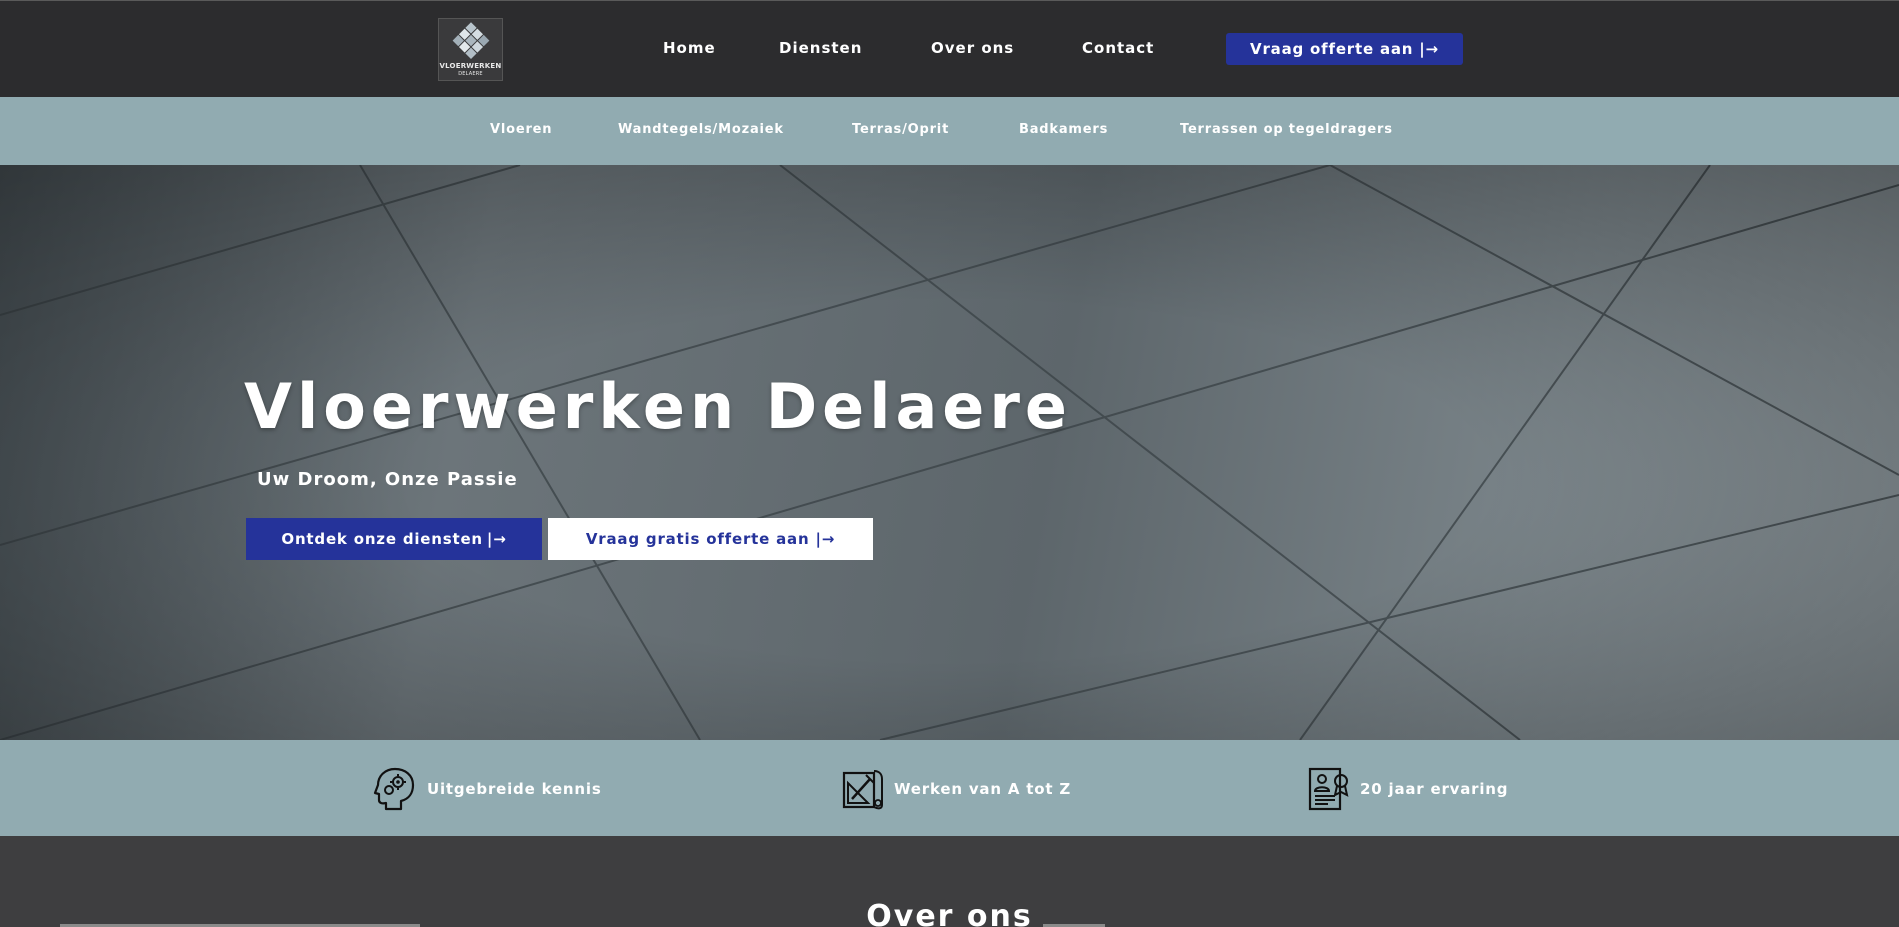  Describe the element at coordinates (1118, 48) in the screenshot. I see `nav-contact: Contact` at that location.